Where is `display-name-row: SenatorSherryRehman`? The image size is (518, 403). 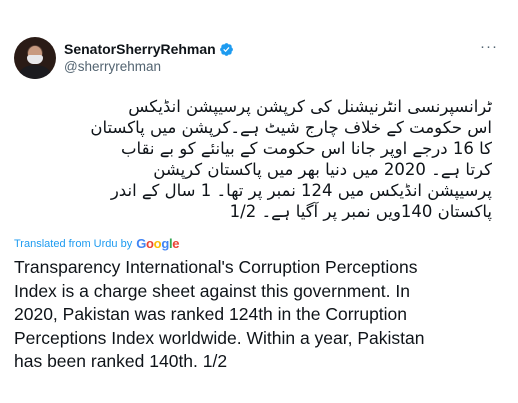 display-name-row: SenatorSherryRehman is located at coordinates (149, 49).